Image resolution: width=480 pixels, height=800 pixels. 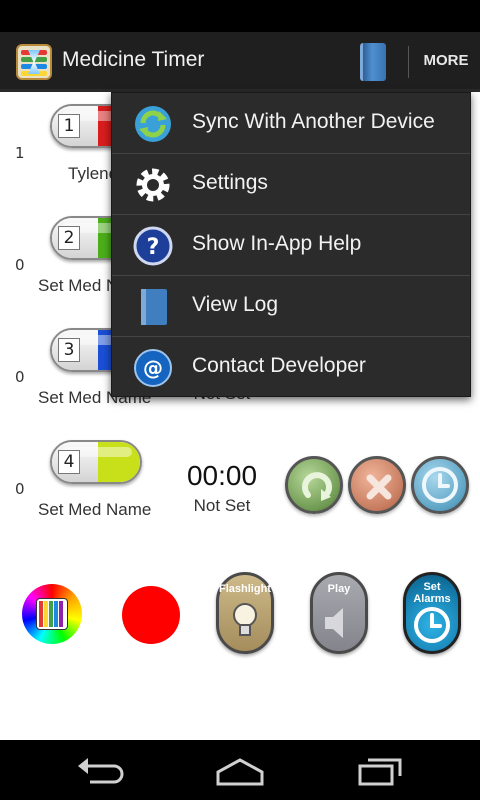 I want to click on help-icon: ?, so click(x=153, y=246).